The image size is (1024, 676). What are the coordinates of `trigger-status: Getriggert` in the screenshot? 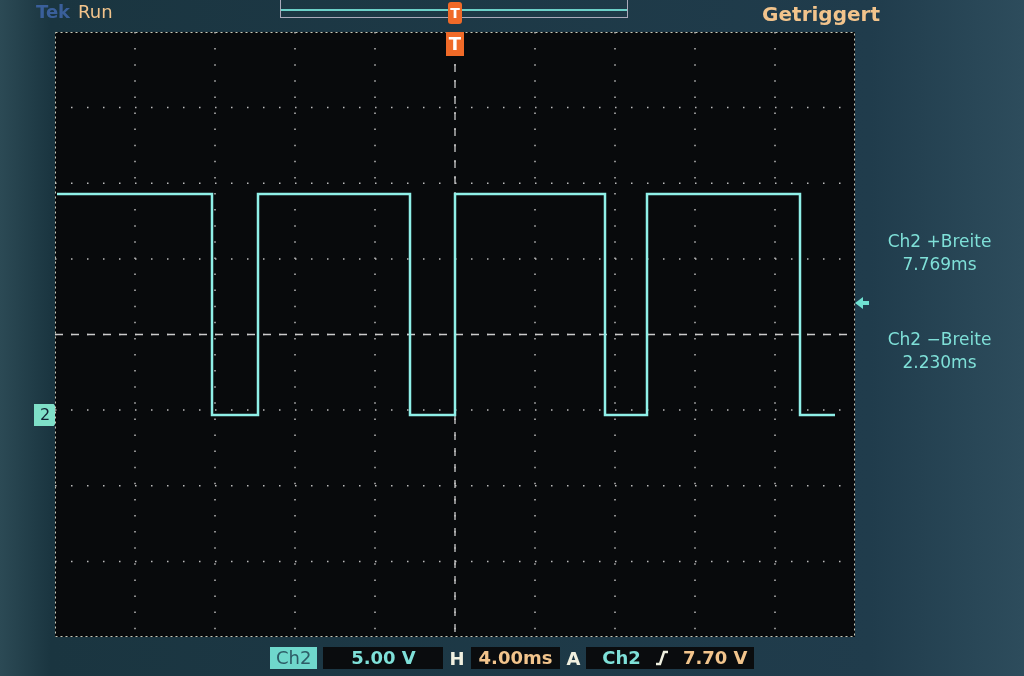 It's located at (821, 14).